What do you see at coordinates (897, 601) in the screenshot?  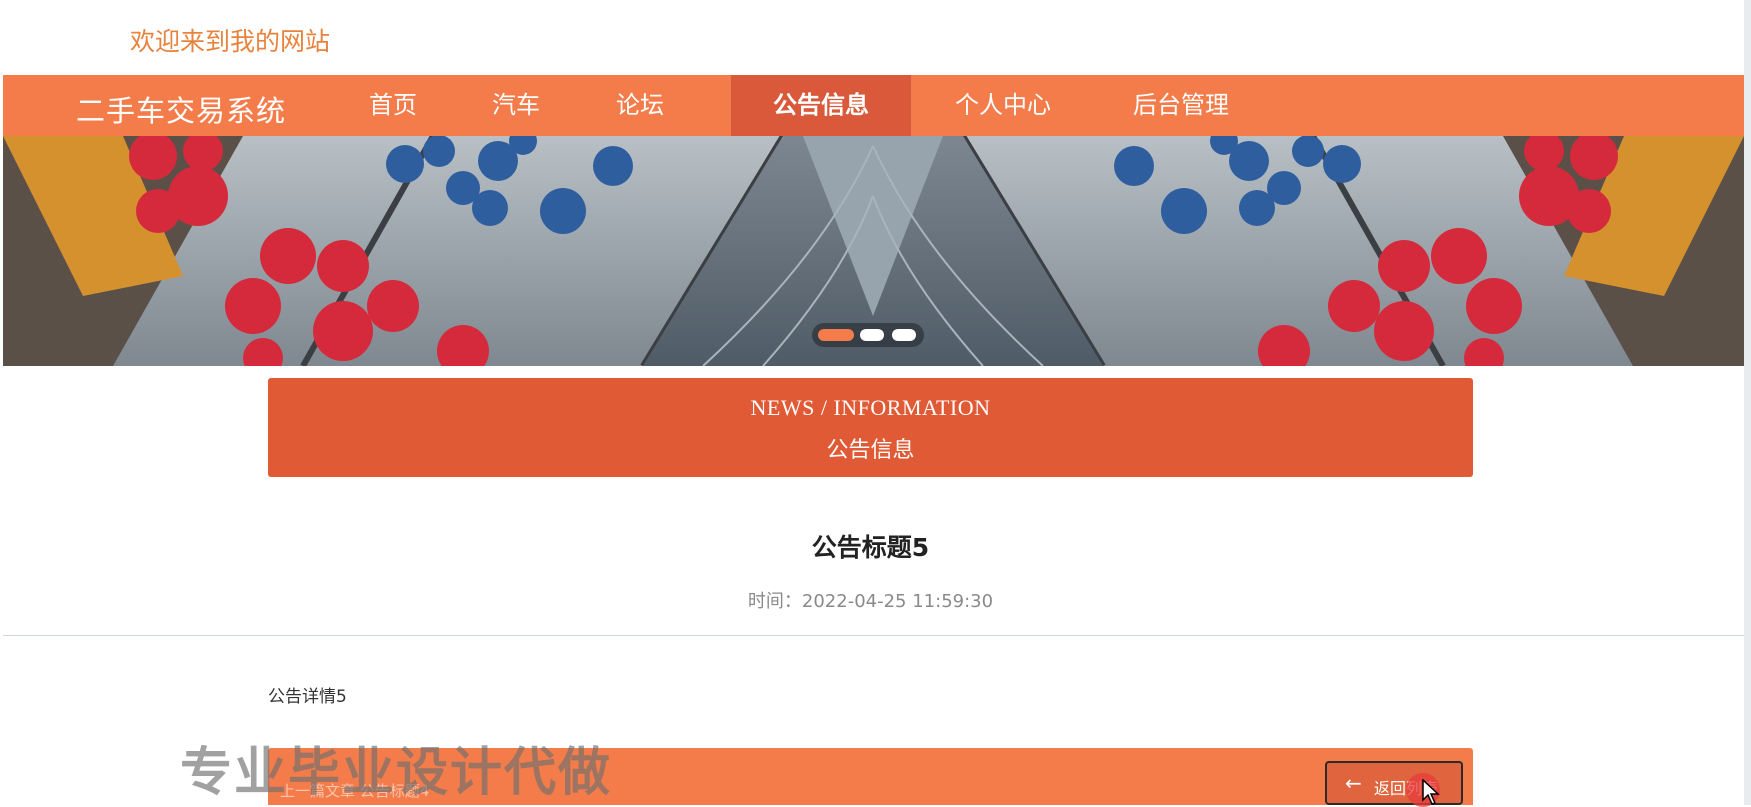 I see `time-value: 2022-04-25 11:59:30` at bounding box center [897, 601].